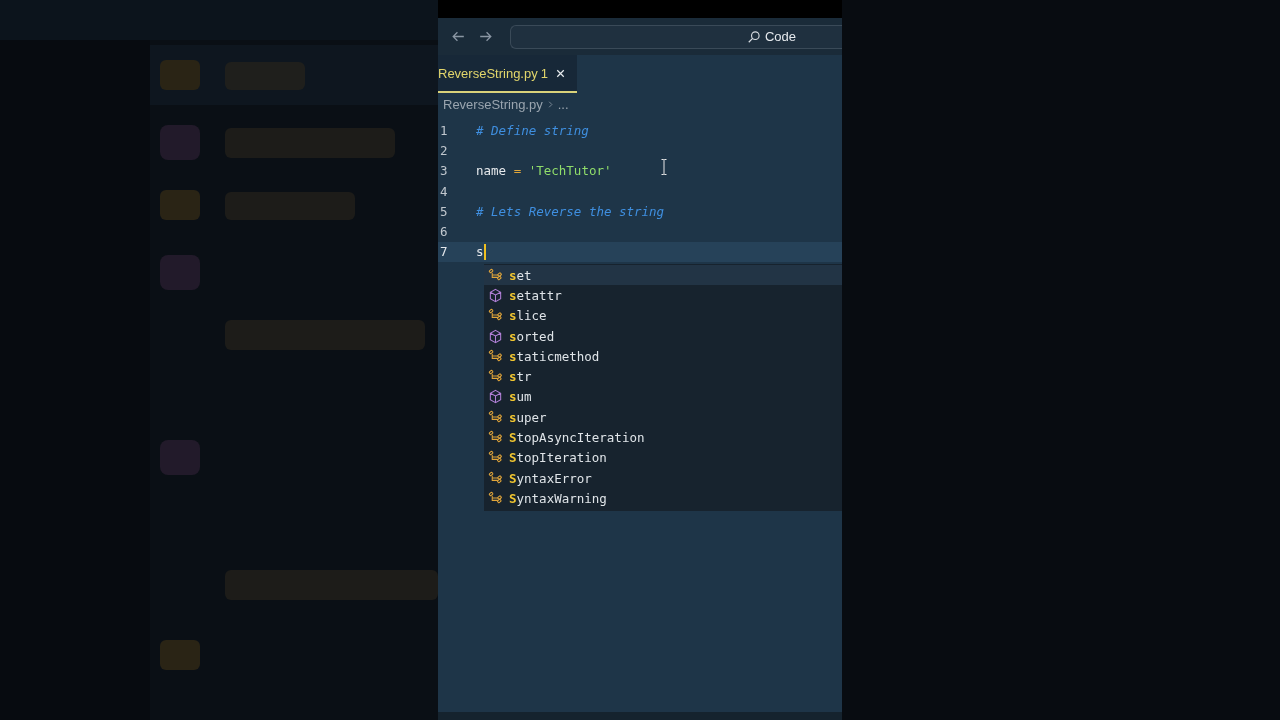  Describe the element at coordinates (664, 167) in the screenshot. I see `text-cursor-icon` at that location.